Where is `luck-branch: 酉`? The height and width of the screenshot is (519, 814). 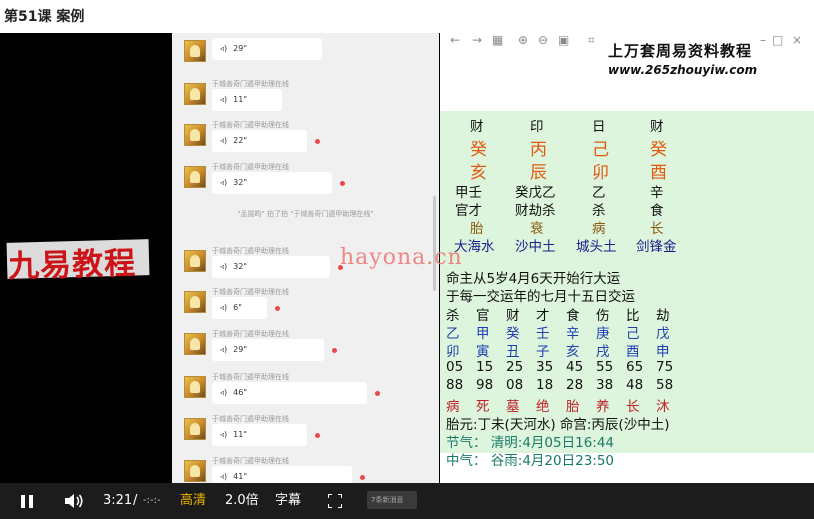
luck-branch: 酉 is located at coordinates (633, 352).